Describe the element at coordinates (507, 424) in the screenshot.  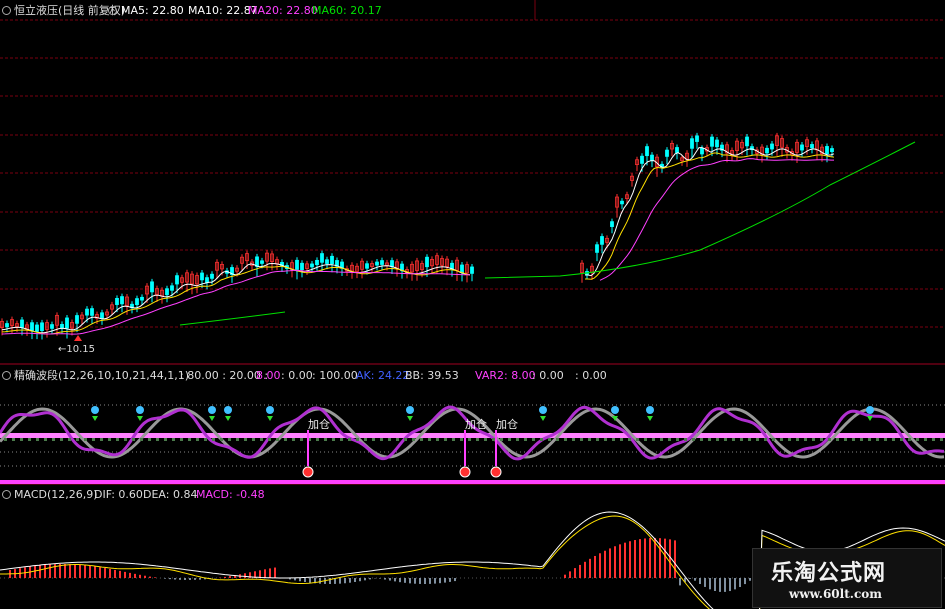
I see `signal-add-position-3: 加仓` at that location.